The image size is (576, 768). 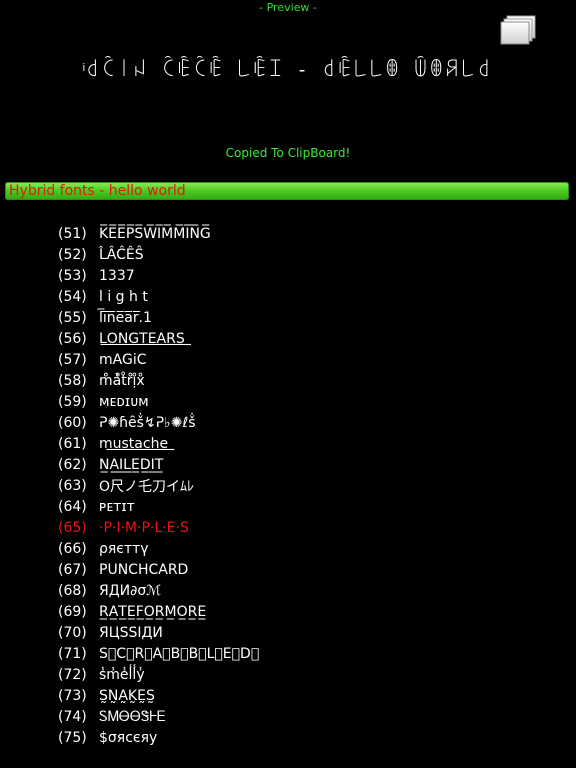 I want to click on font-sample: s̾m̾e̾l̾l̾y̾, so click(x=122, y=674).